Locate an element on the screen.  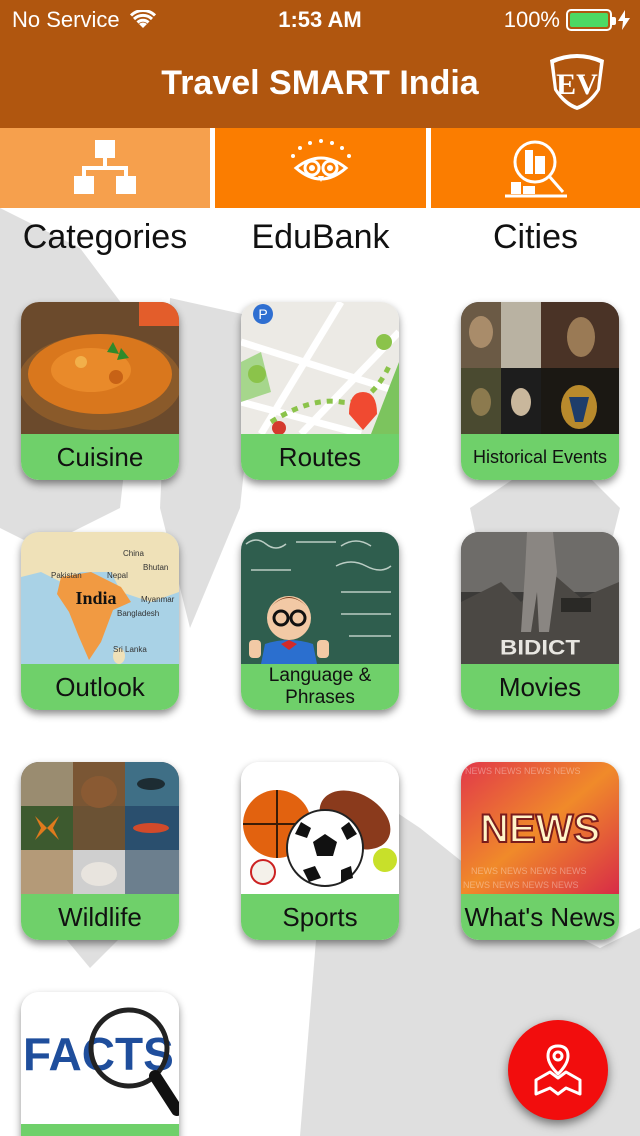
svg-text: Myanmar is located at coordinates (158, 599).